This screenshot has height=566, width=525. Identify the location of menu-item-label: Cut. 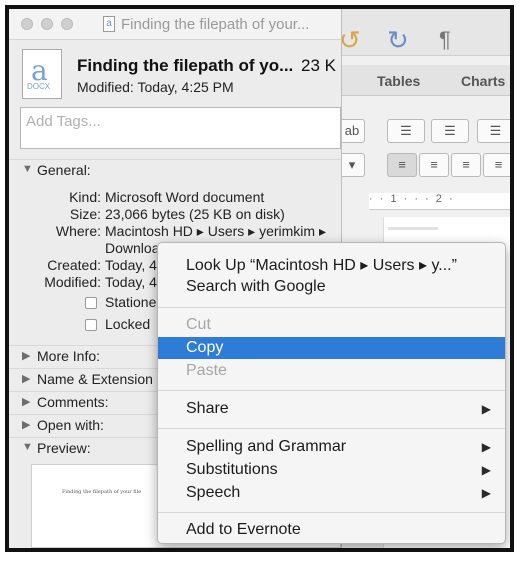
(198, 324).